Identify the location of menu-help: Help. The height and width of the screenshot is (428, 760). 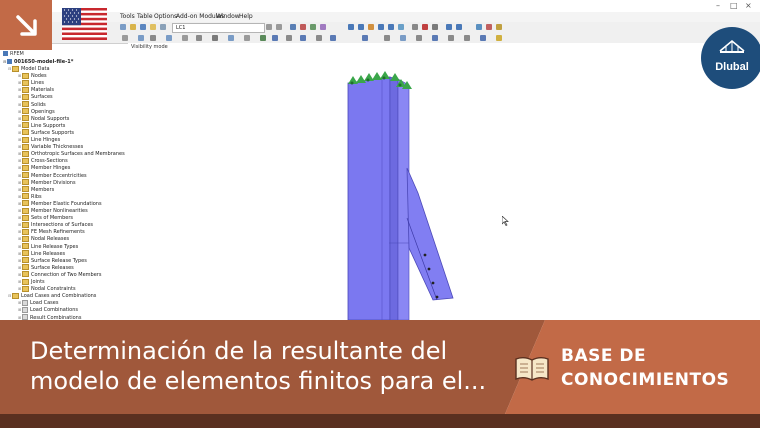
(246, 16).